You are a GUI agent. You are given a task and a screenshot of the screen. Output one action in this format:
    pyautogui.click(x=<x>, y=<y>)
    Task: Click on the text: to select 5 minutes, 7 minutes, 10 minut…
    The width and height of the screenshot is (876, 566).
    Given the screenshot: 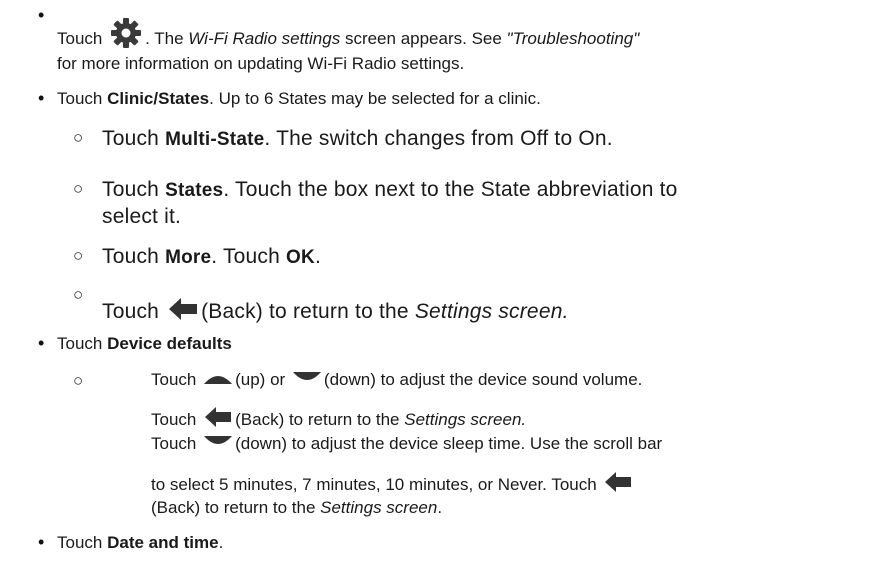 What is the action you would take?
    pyautogui.click(x=374, y=484)
    